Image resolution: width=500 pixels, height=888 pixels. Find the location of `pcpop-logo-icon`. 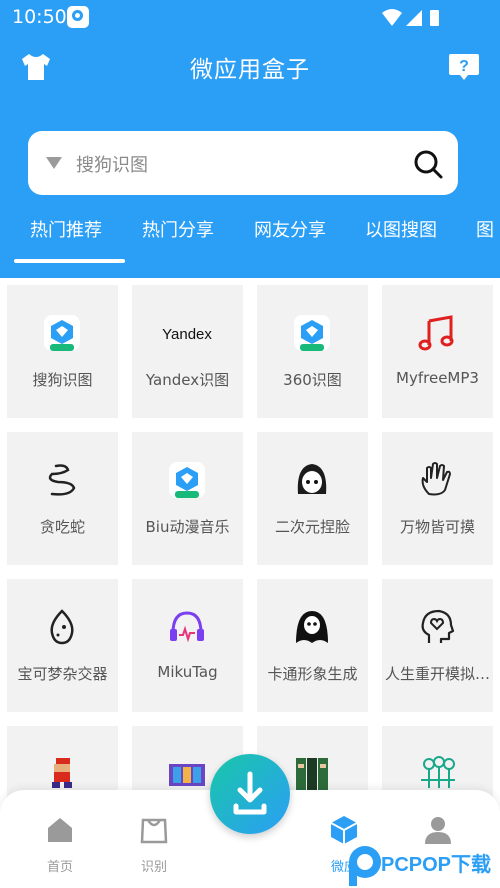

pcpop-logo-icon is located at coordinates (365, 866).